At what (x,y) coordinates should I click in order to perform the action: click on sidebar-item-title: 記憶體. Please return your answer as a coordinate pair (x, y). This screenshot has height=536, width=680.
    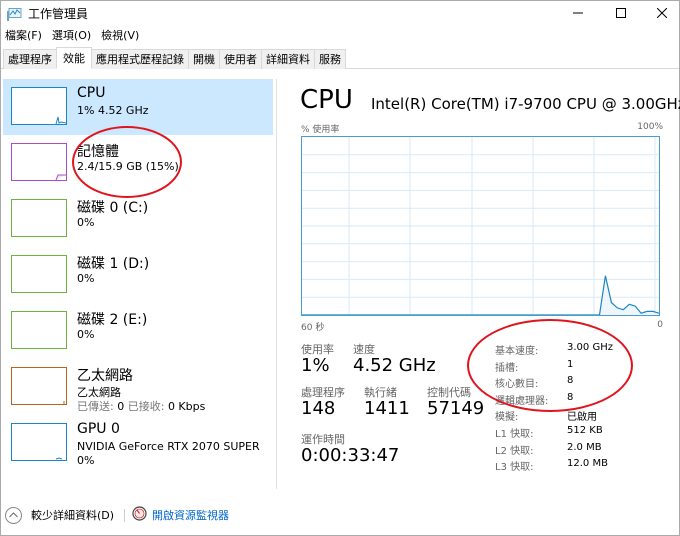
    Looking at the image, I should click on (98, 152).